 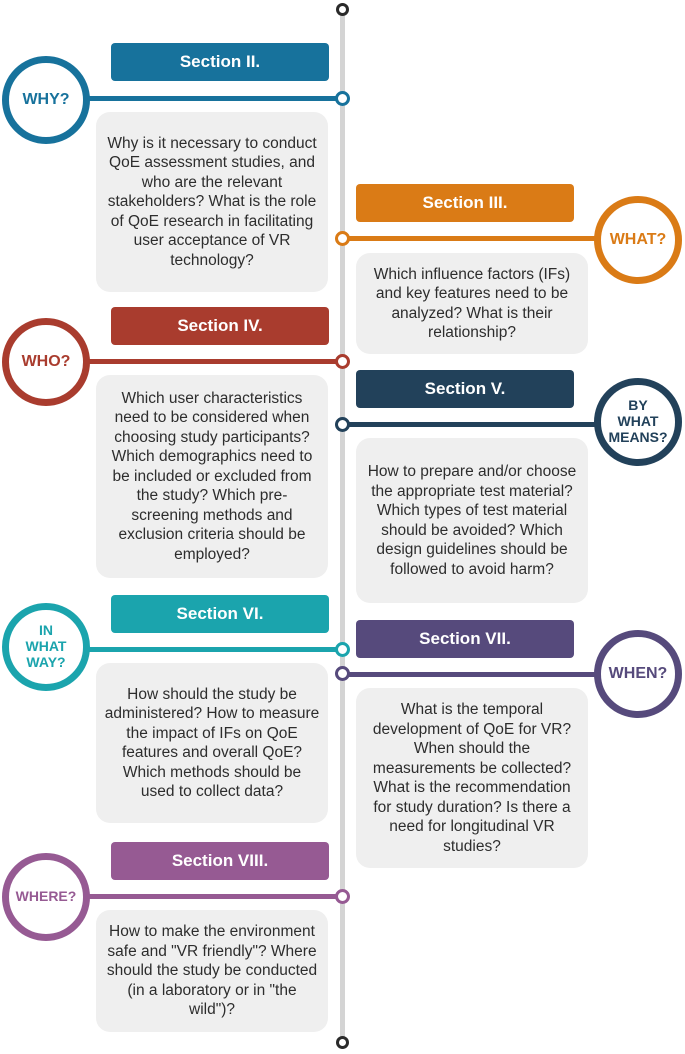 I want to click on section-bar: Section V., so click(x=465, y=389).